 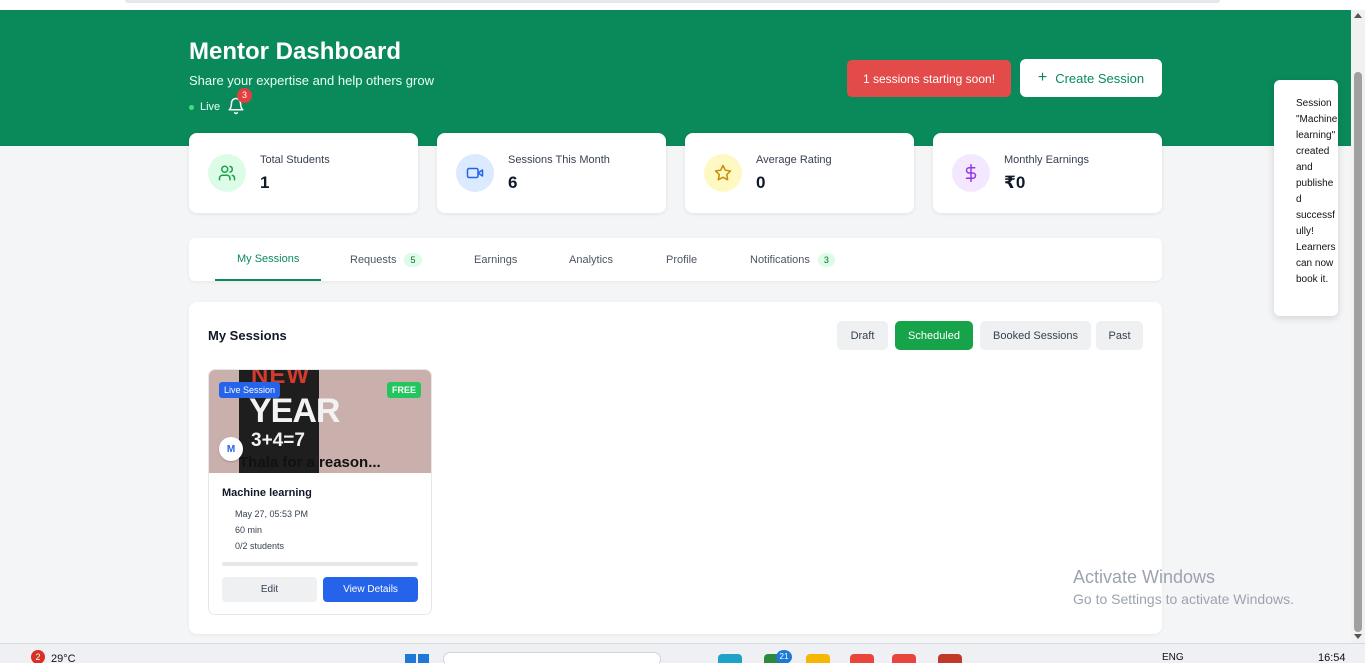 I want to click on windows-taskbar: 2 29°C 21 ENG 16:54, so click(x=682, y=653).